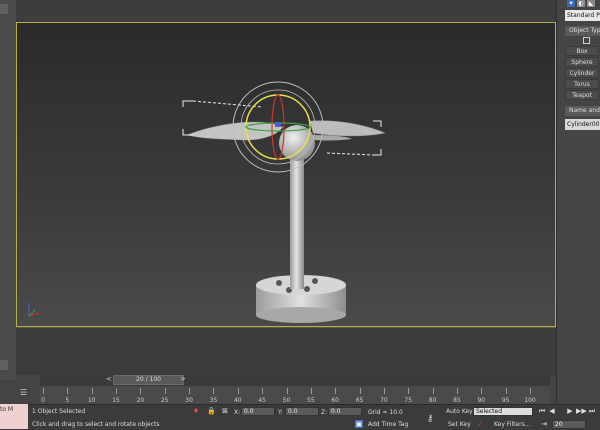 The height and width of the screenshot is (430, 600). What do you see at coordinates (359, 424) in the screenshot?
I see `time-tag-icon: ▣` at bounding box center [359, 424].